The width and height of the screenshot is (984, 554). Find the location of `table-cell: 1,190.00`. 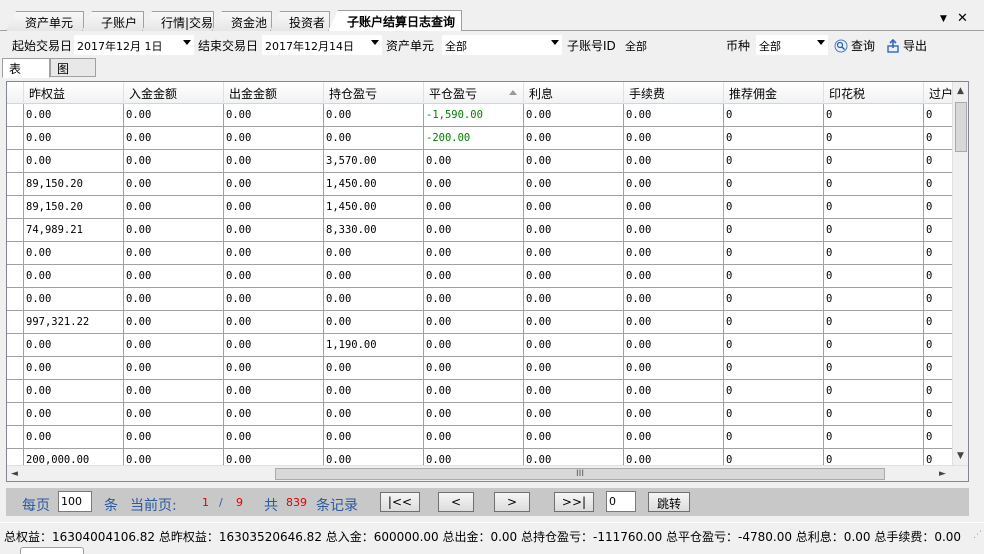

table-cell: 1,190.00 is located at coordinates (374, 345).